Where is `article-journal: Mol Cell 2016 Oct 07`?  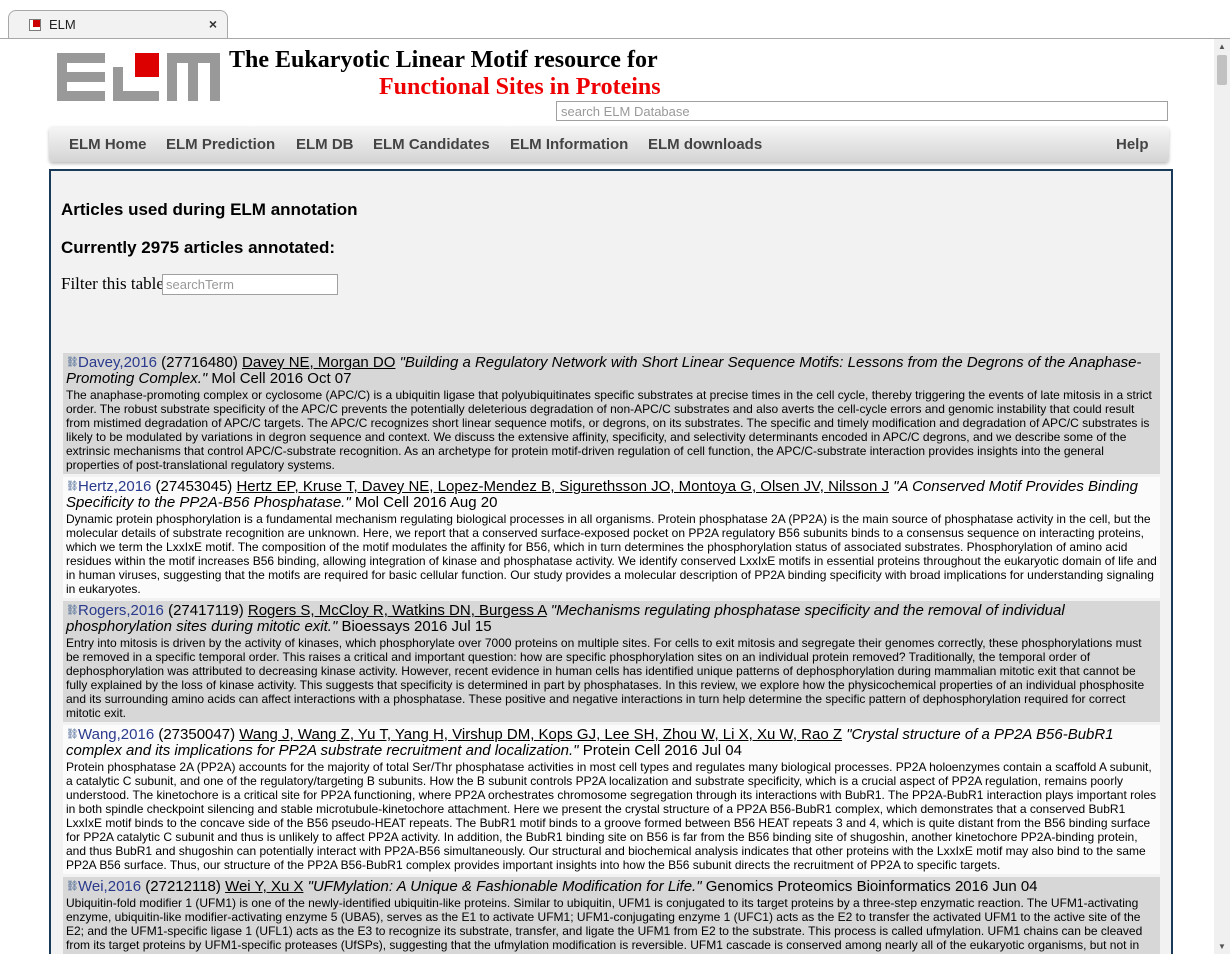 article-journal: Mol Cell 2016 Oct 07 is located at coordinates (281, 378).